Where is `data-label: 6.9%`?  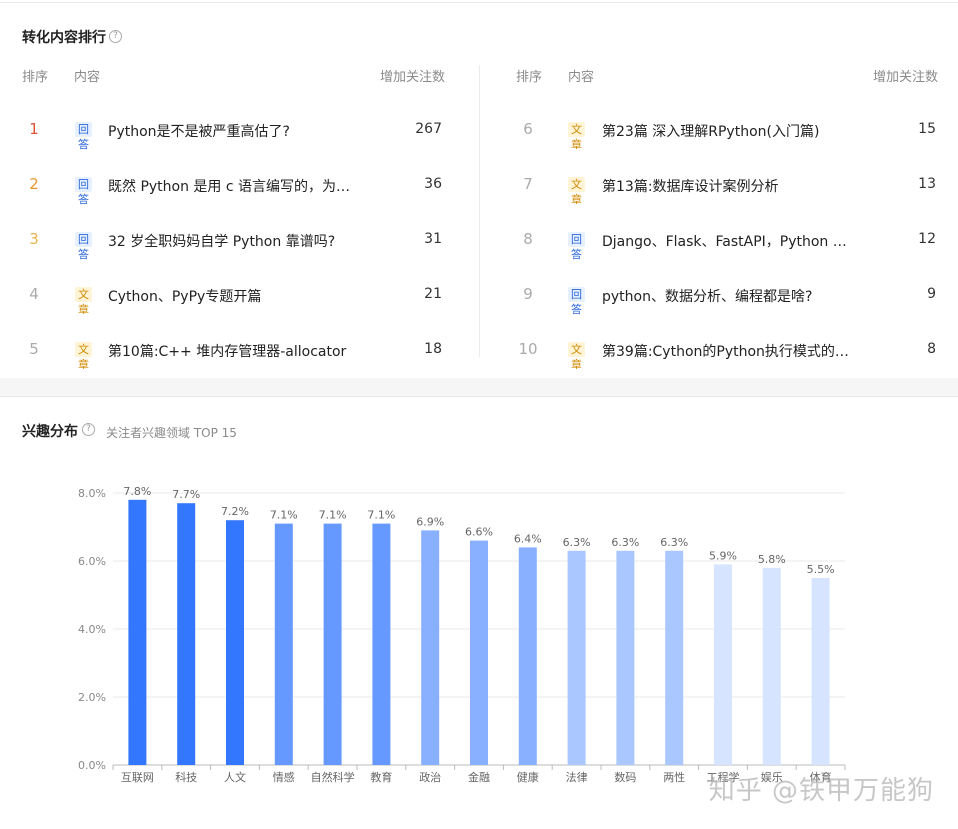 data-label: 6.9% is located at coordinates (430, 521).